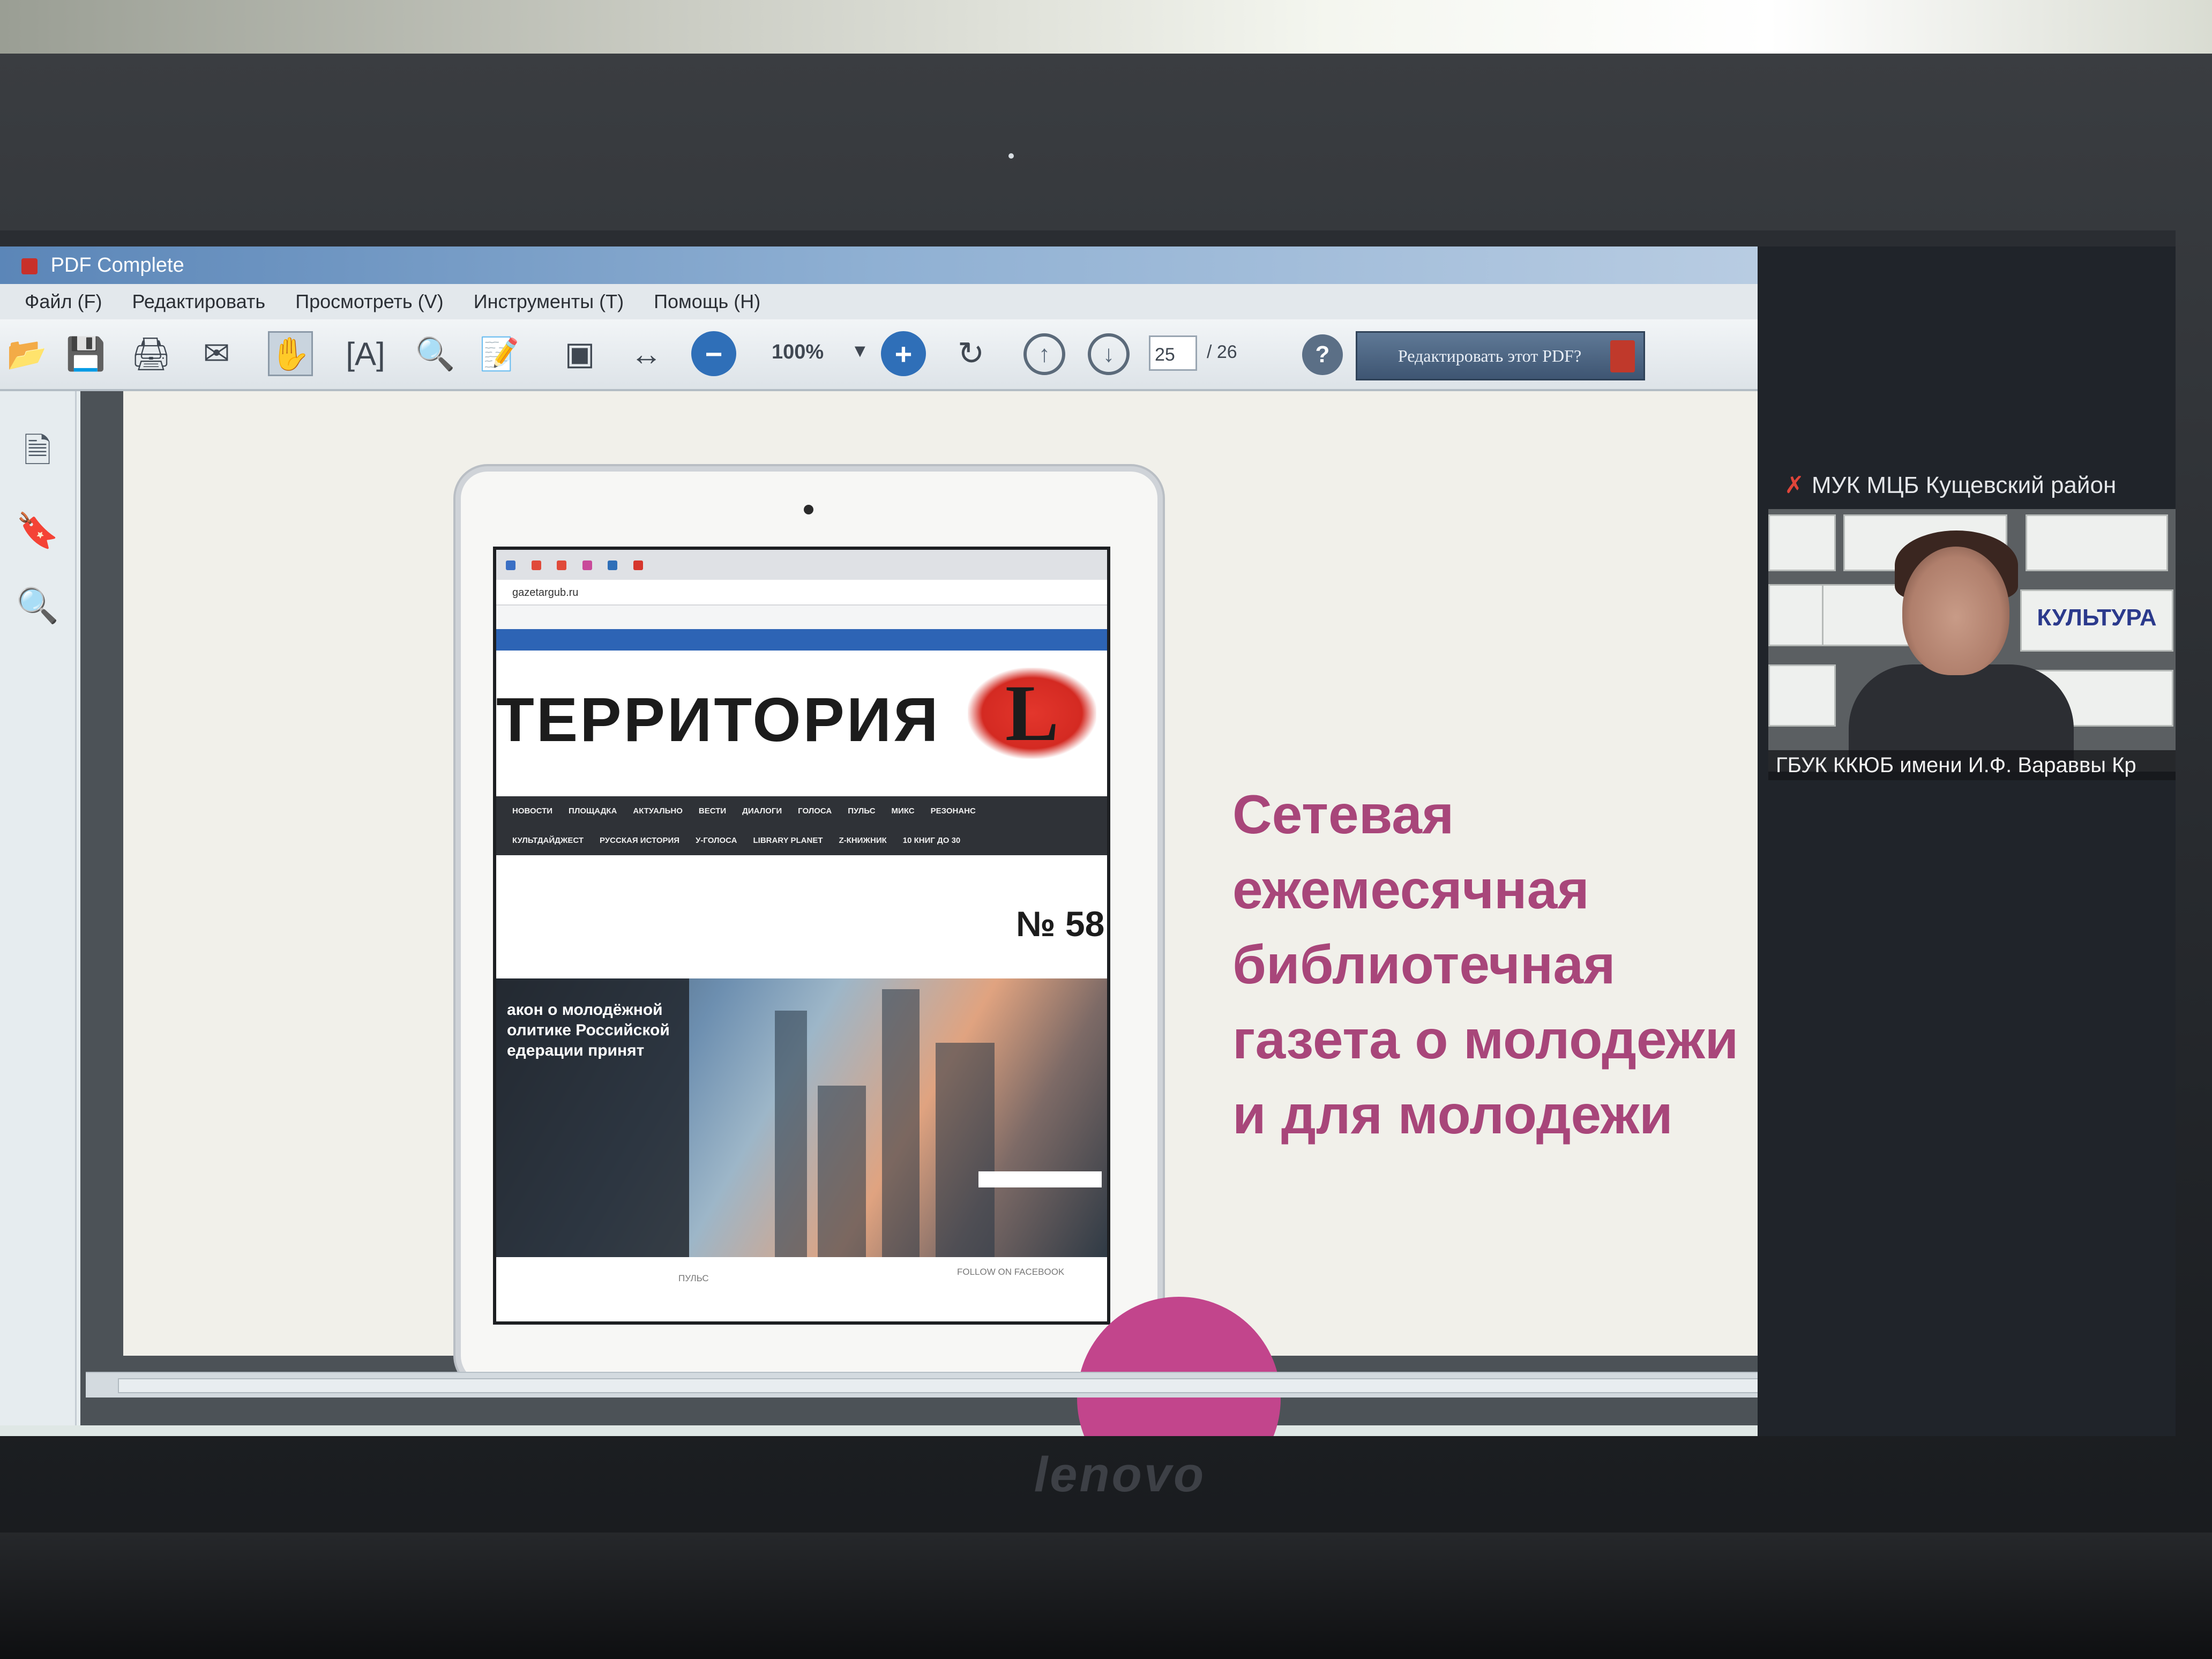 Image resolution: width=2212 pixels, height=1659 pixels. What do you see at coordinates (713, 353) in the screenshot?
I see `minus-circle-icon: −` at bounding box center [713, 353].